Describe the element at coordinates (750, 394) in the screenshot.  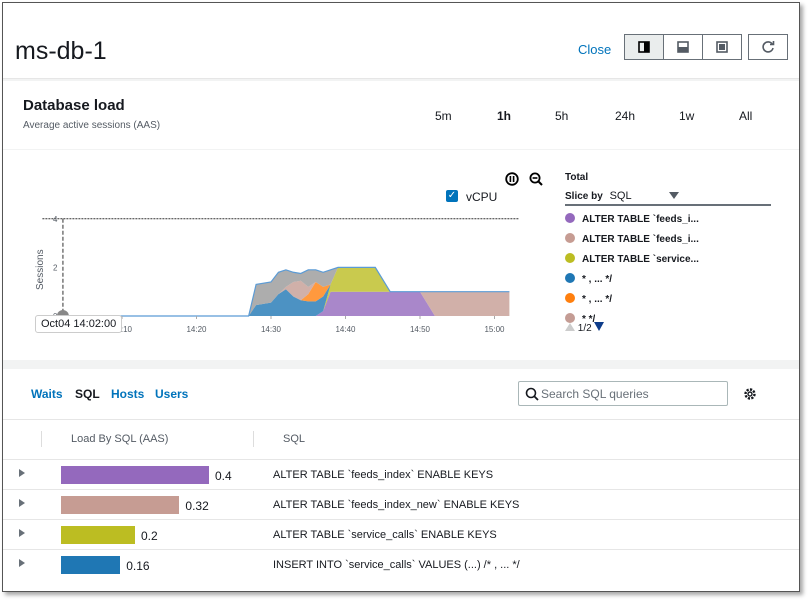
I see `gear-icon` at that location.